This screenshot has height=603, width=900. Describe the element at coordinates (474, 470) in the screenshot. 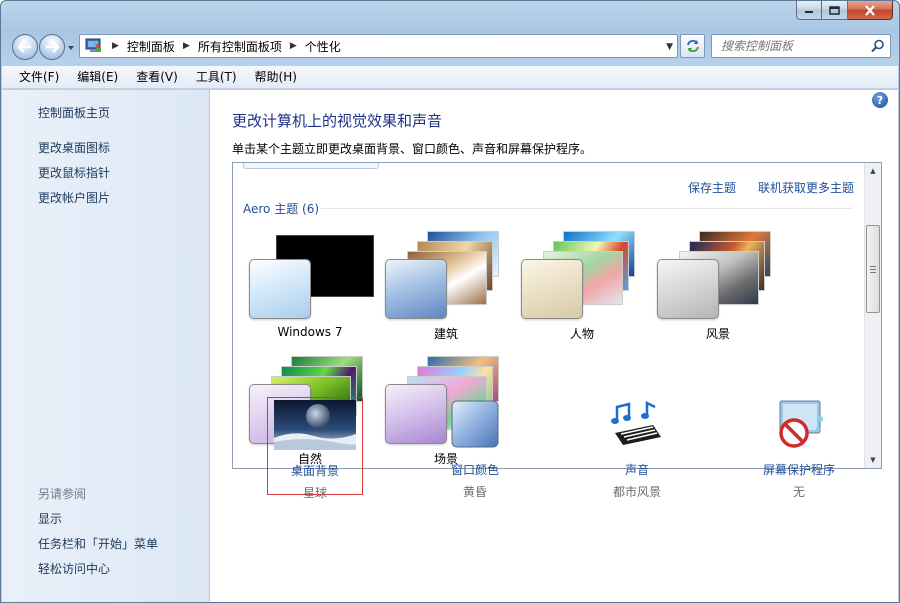

I see `window-color-label: 窗口颜色` at that location.